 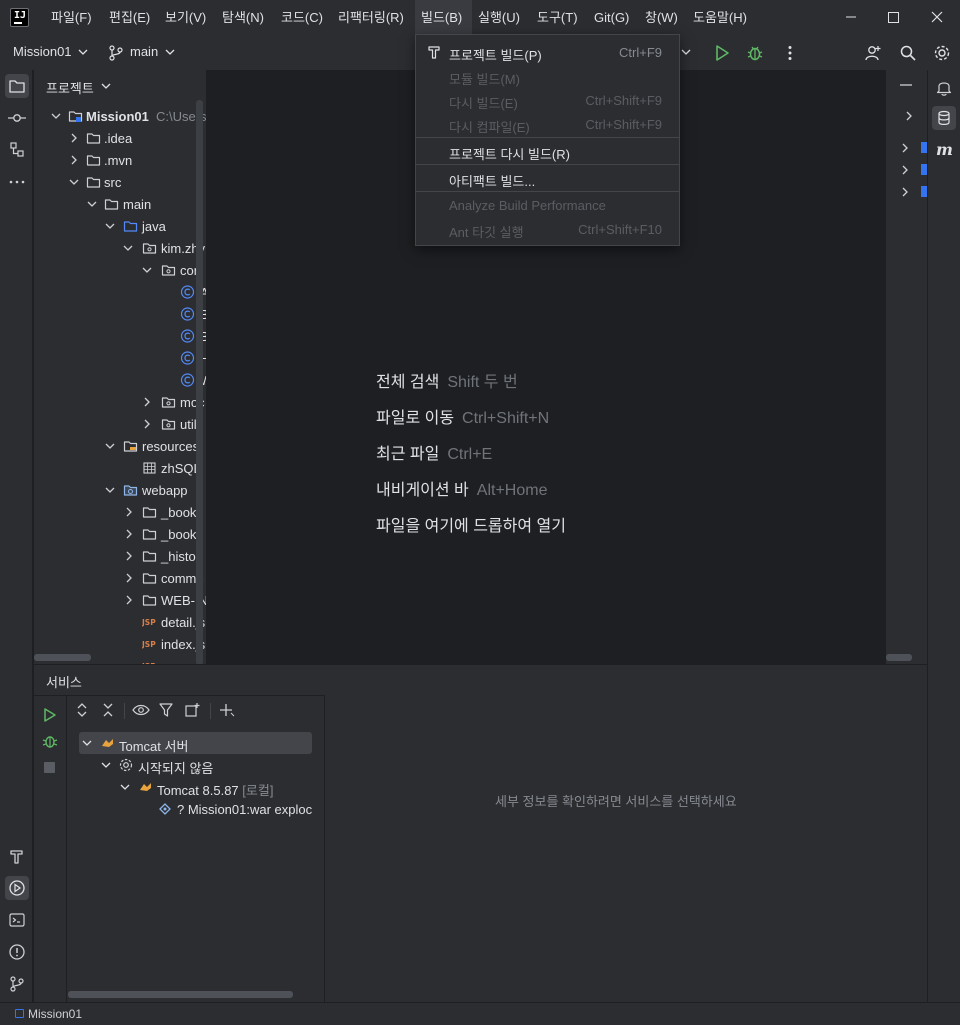 I want to click on tree-row: W, so click(x=120, y=380).